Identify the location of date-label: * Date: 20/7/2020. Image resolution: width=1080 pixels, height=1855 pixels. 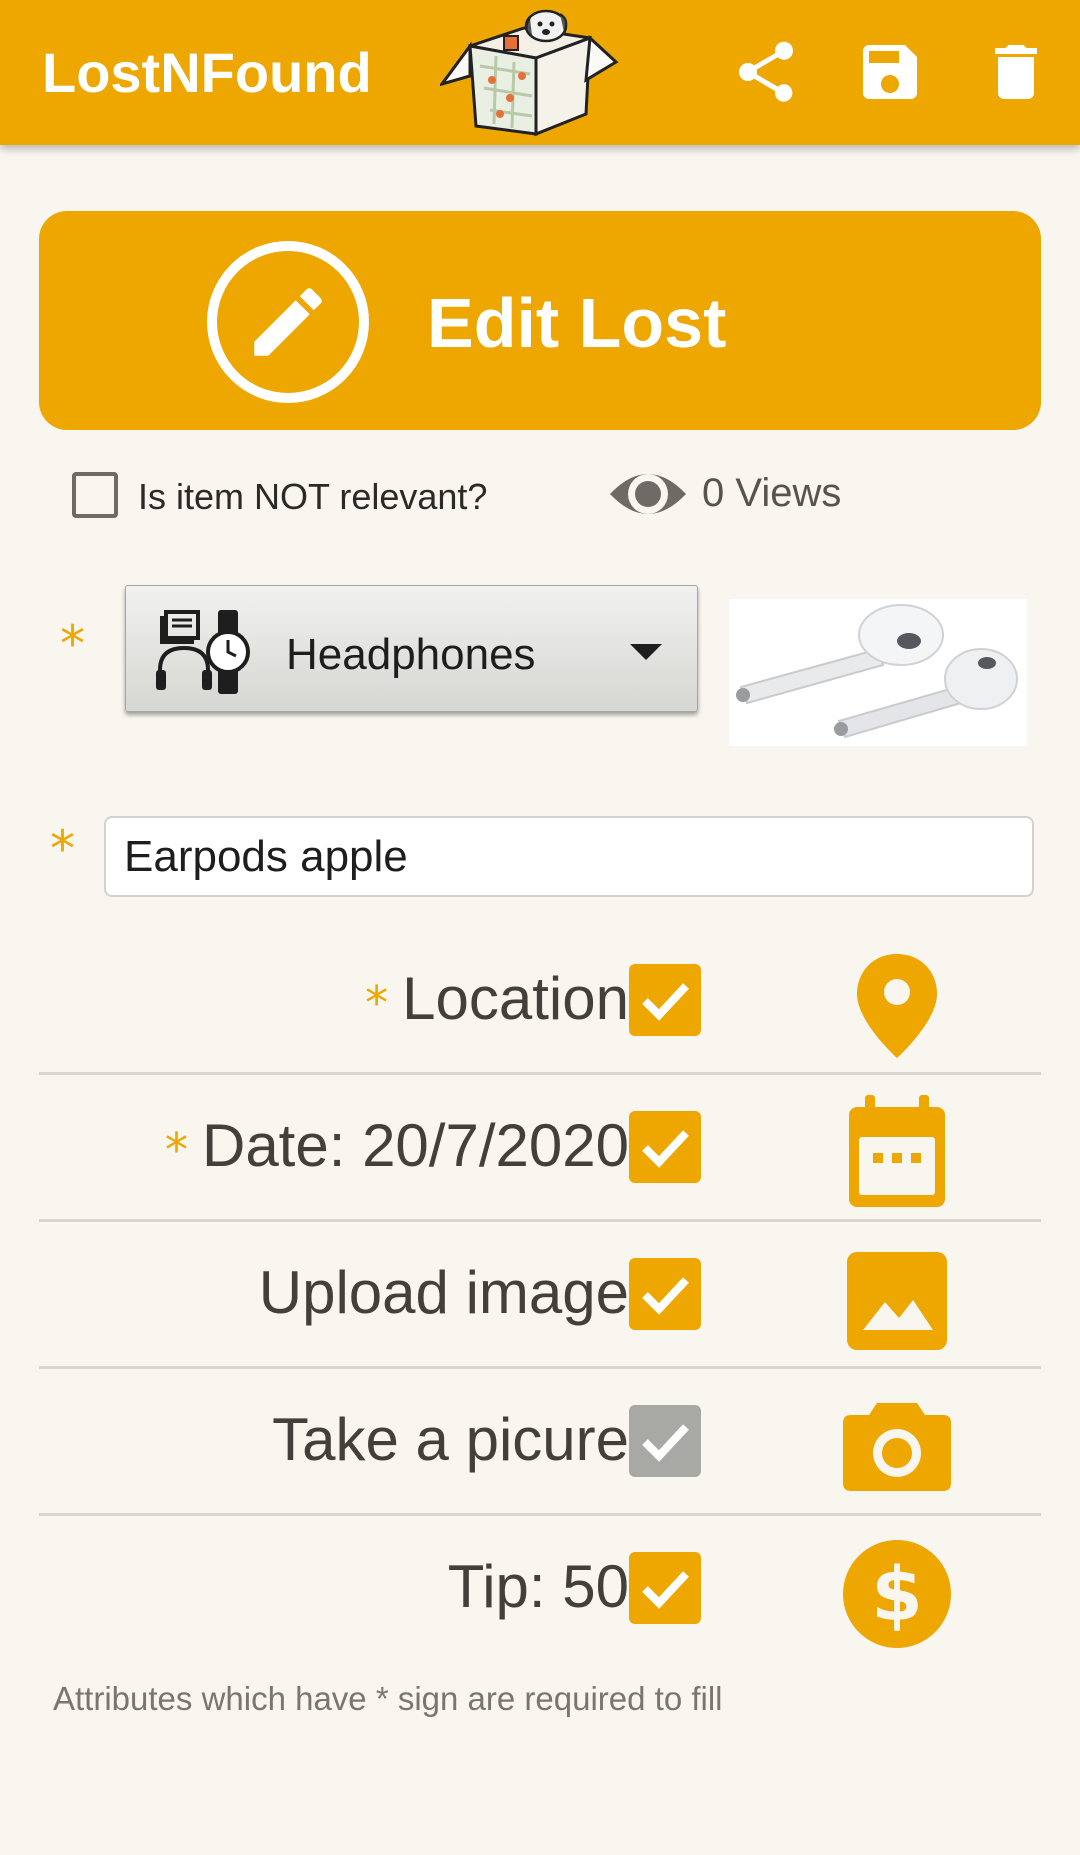
(397, 1145).